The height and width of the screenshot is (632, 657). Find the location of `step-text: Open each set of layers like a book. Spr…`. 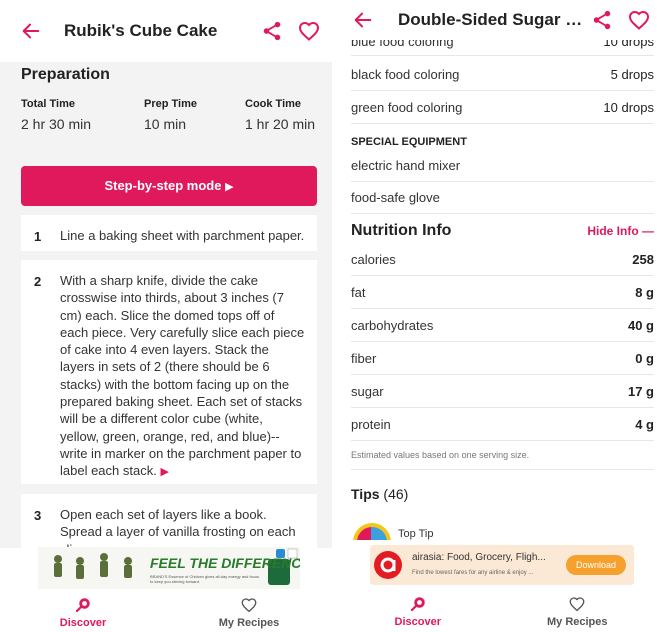

step-text: Open each set of layers like a book. Spr… is located at coordinates (178, 528).